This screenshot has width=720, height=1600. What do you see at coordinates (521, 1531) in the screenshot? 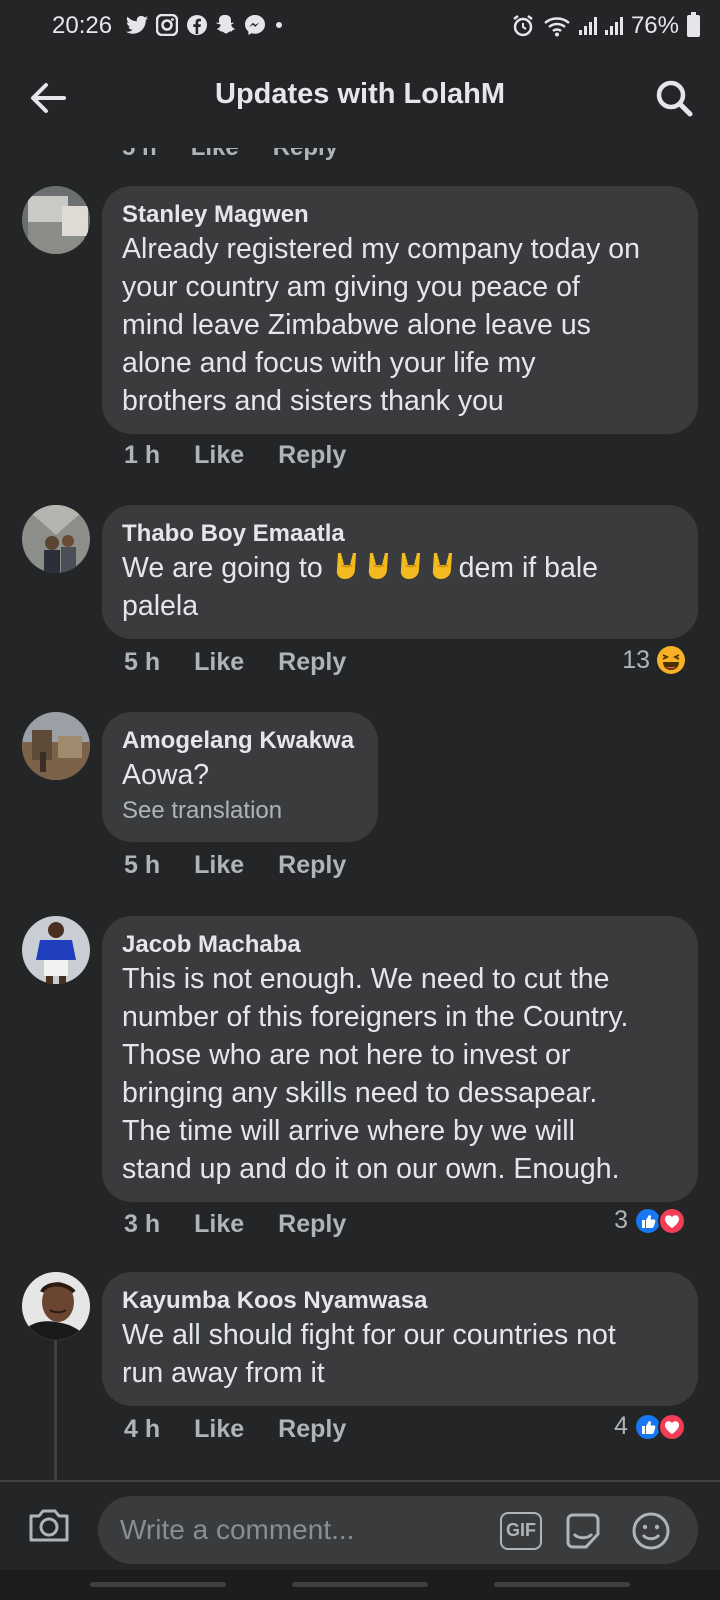
I see `gif-button: GIF` at bounding box center [521, 1531].